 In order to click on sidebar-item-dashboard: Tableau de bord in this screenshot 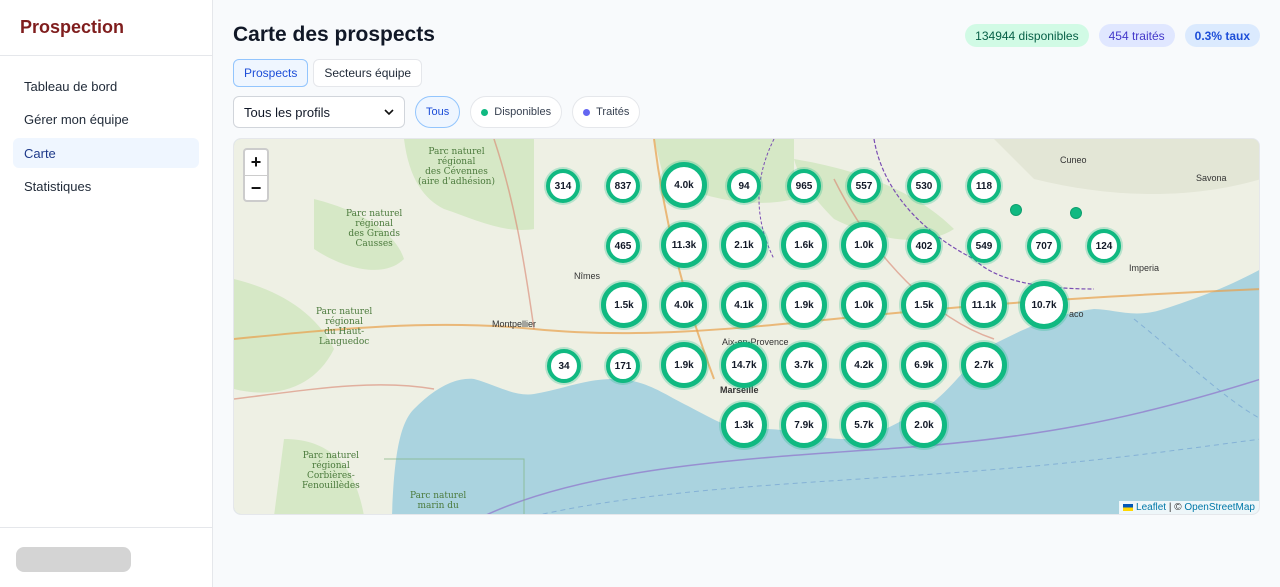, I will do `click(106, 86)`.